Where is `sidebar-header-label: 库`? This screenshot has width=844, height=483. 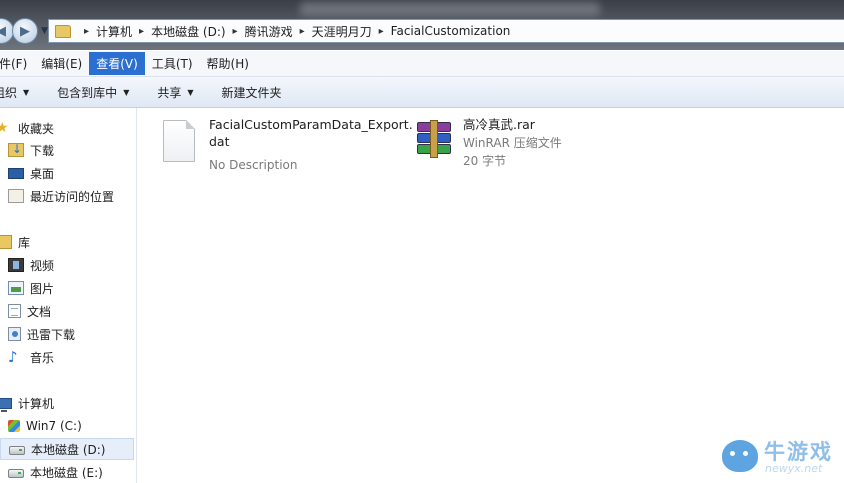 sidebar-header-label: 库 is located at coordinates (24, 242).